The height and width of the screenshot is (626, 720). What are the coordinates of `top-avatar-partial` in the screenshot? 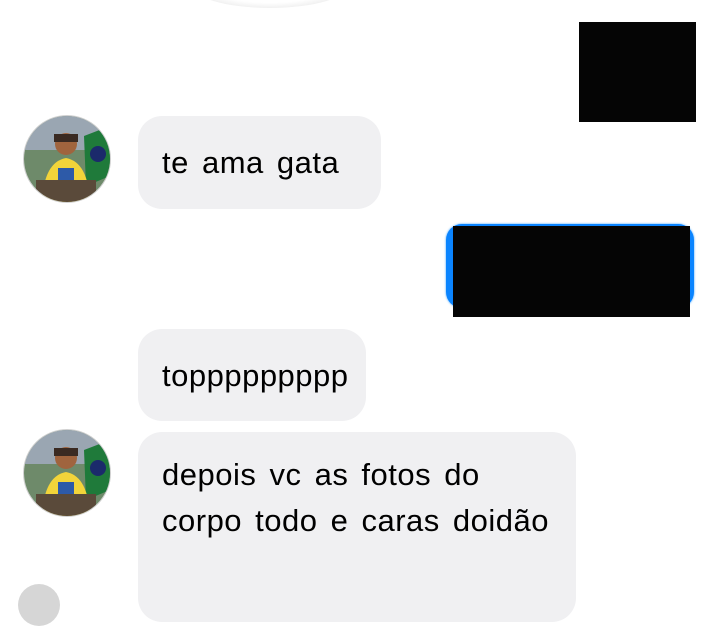 It's located at (270, 4).